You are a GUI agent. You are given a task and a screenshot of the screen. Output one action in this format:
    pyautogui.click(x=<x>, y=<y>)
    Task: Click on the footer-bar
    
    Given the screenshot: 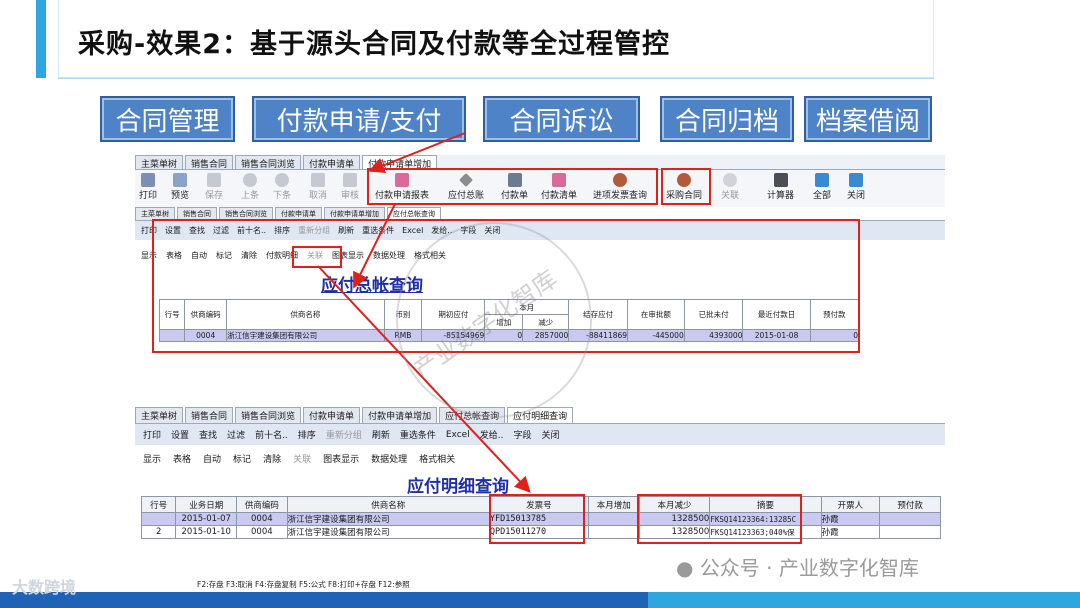 What is the action you would take?
    pyautogui.click(x=540, y=600)
    